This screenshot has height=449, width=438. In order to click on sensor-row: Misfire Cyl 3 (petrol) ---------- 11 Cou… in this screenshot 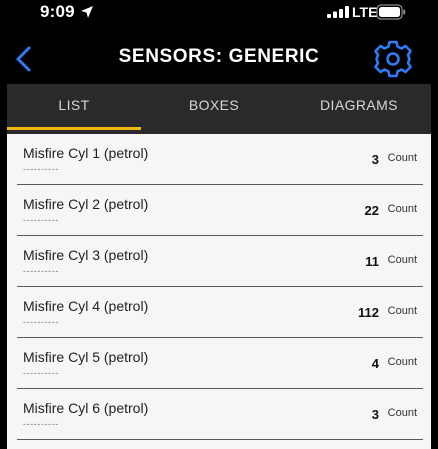, I will do `click(219, 261)`.